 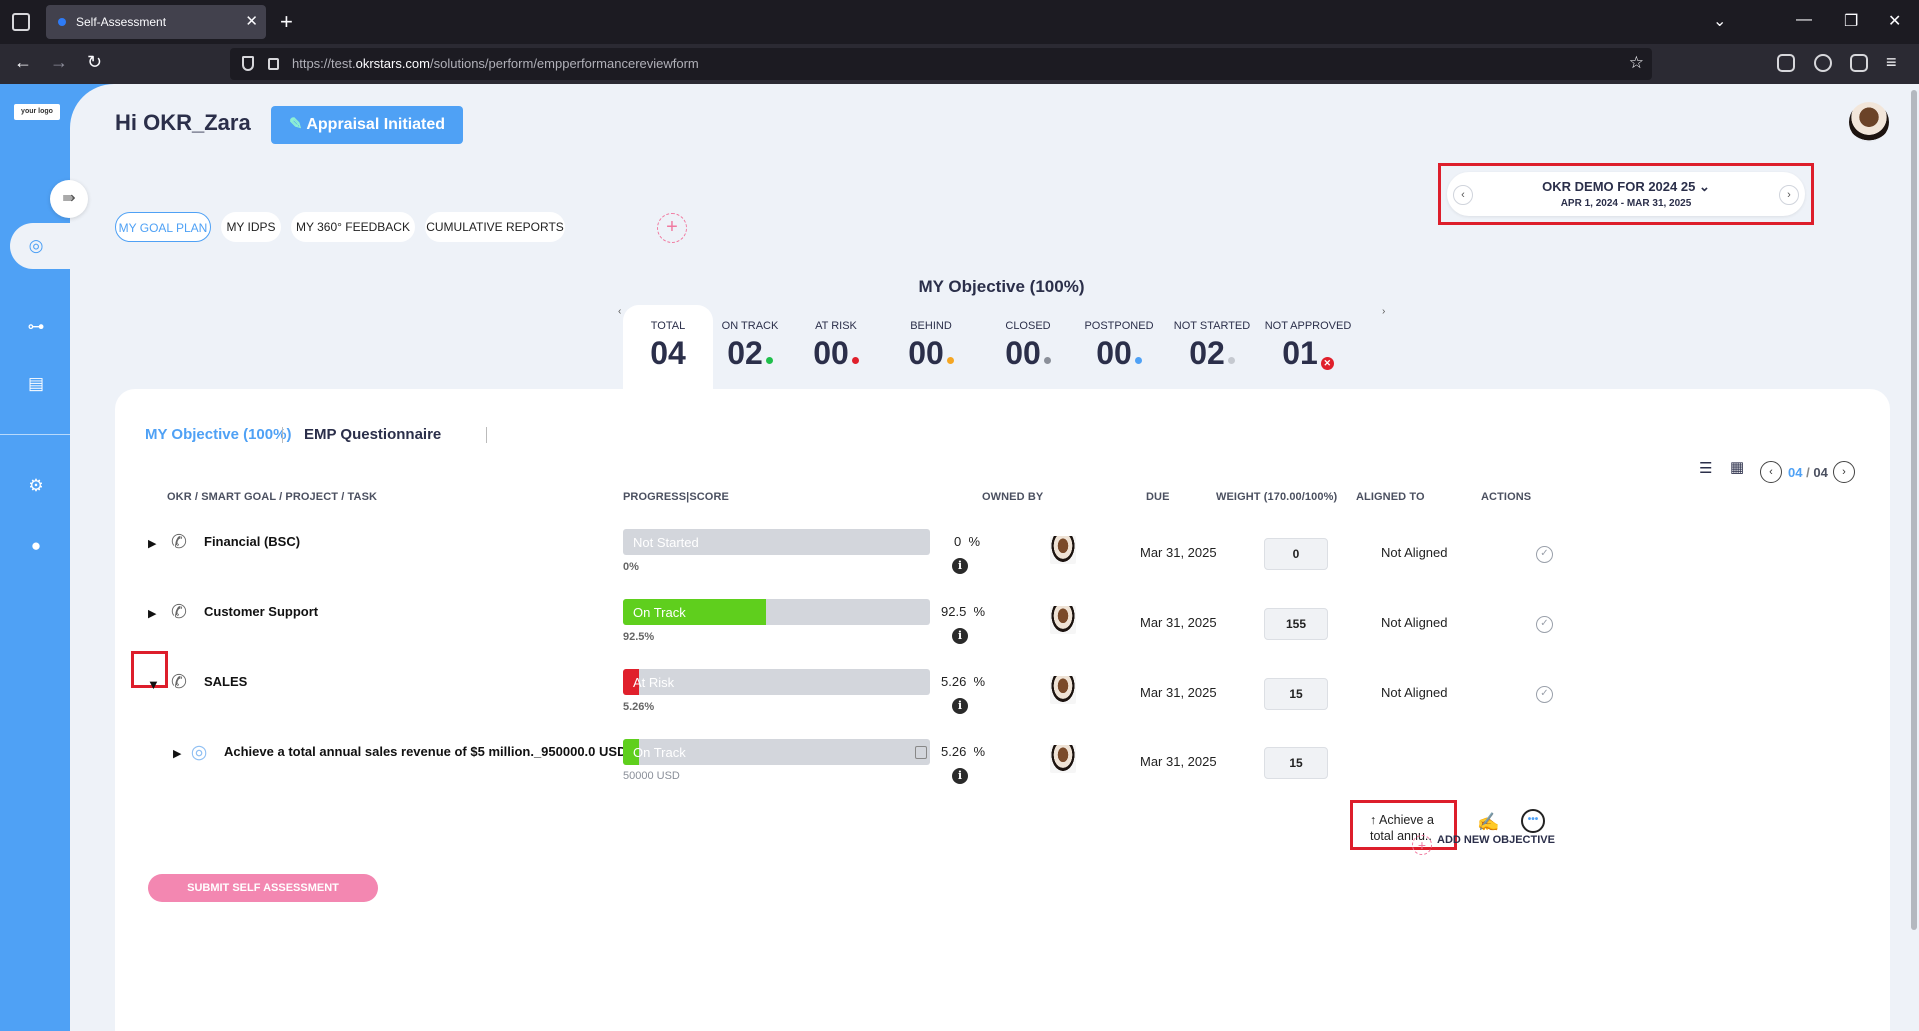 What do you see at coordinates (668, 326) in the screenshot?
I see `stat-label: TOTAL` at bounding box center [668, 326].